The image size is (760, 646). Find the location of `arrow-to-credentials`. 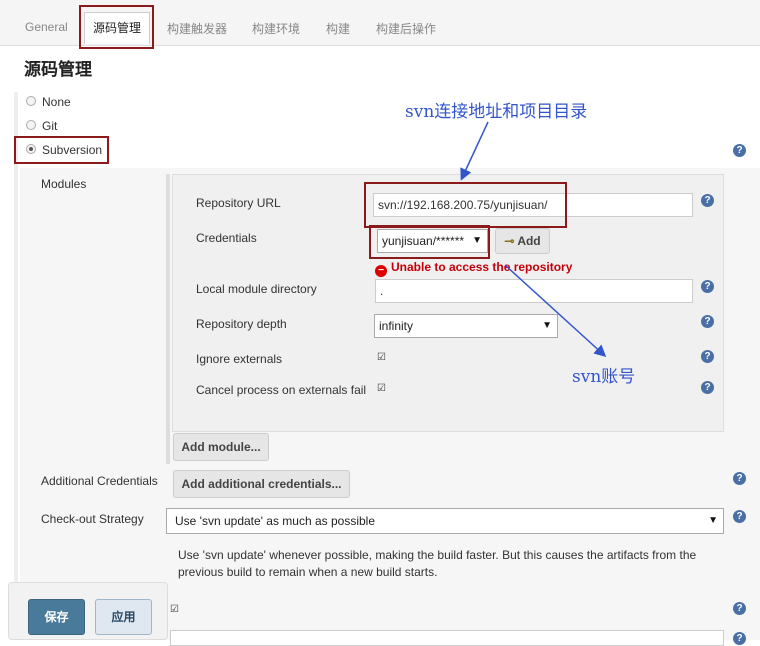

arrow-to-credentials is located at coordinates (555, 311).